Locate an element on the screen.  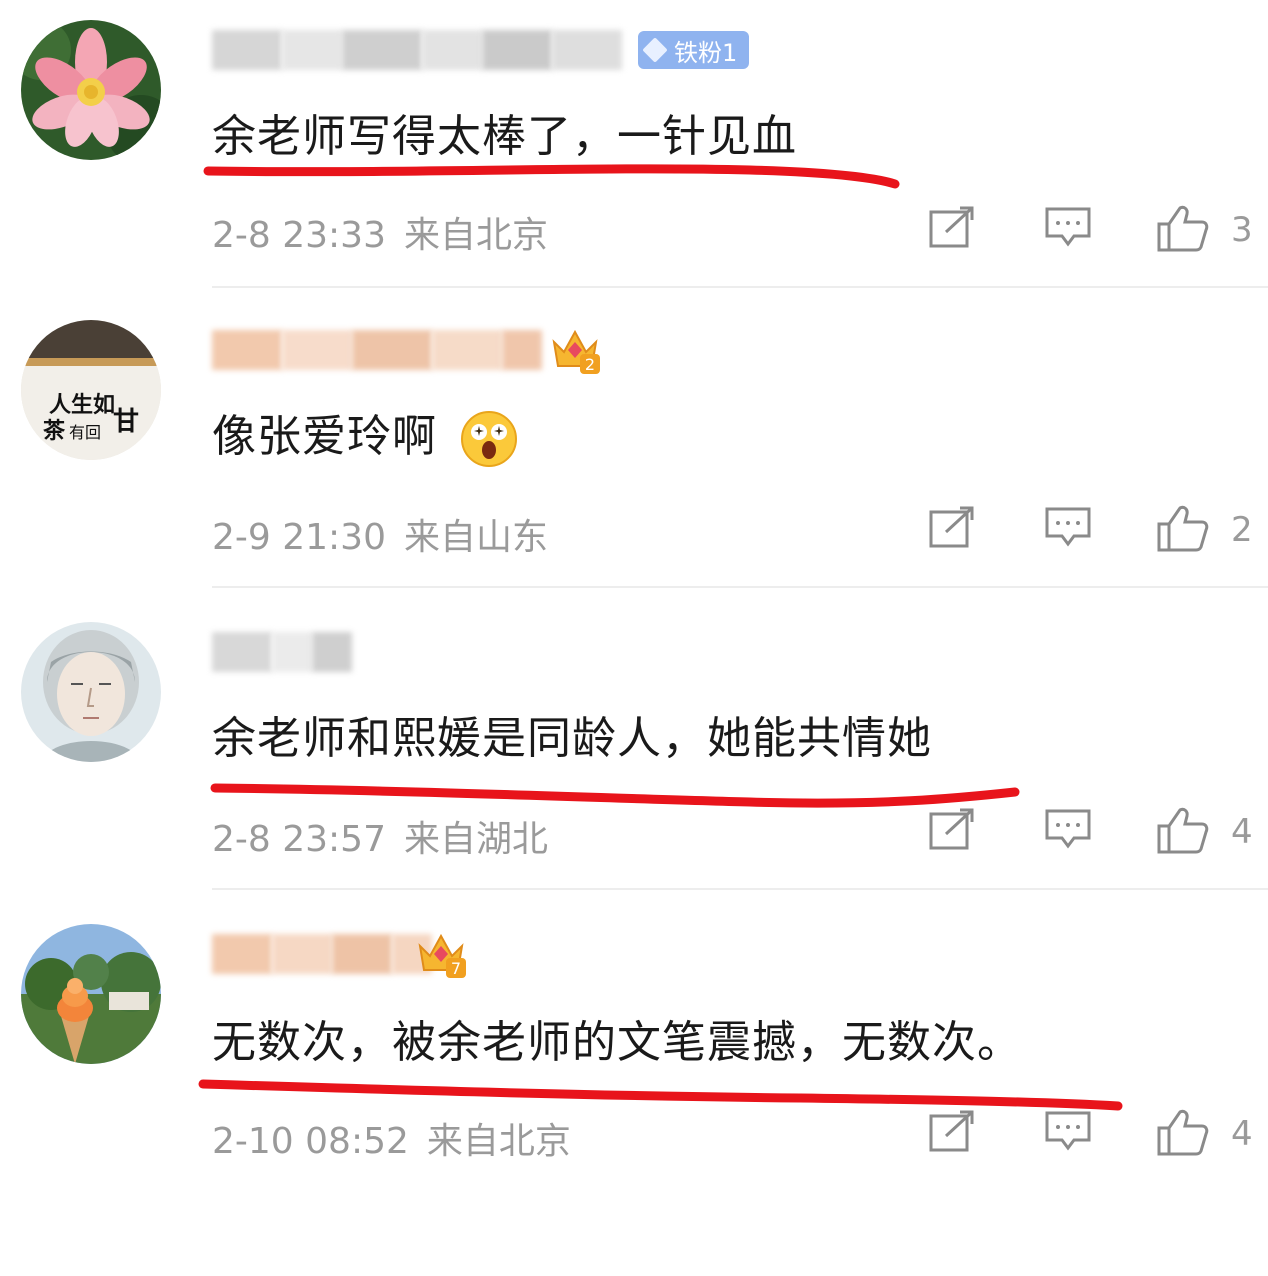
comment-text: 像张爱玲啊 is located at coordinates (365, 434).